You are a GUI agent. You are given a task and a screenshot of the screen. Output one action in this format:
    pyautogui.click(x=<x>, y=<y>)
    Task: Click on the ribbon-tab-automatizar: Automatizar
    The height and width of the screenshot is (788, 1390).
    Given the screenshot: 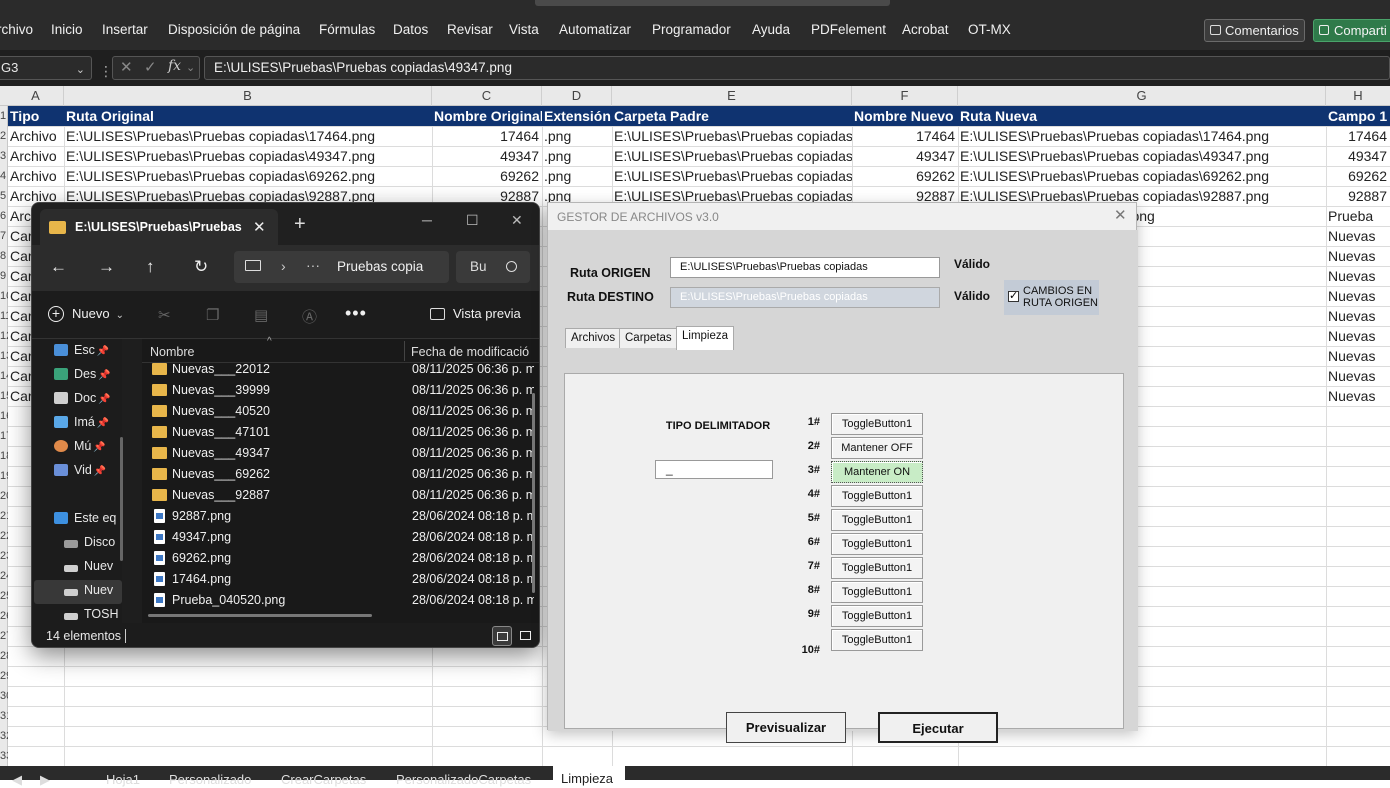 What is the action you would take?
    pyautogui.click(x=595, y=29)
    